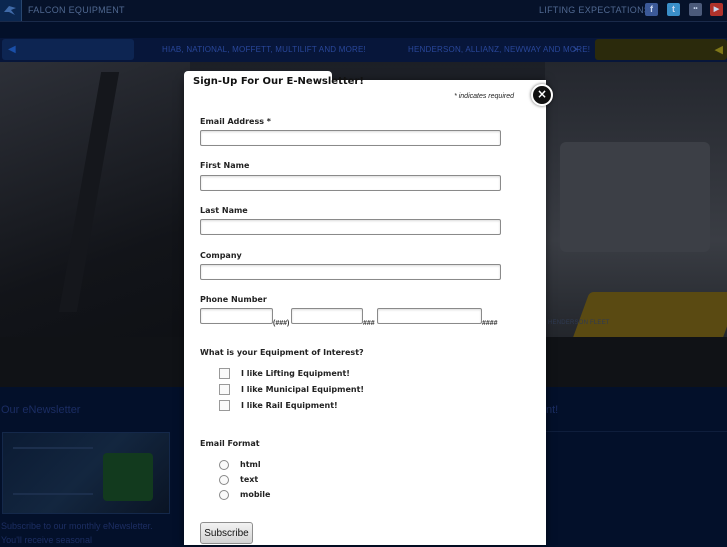 This screenshot has height=547, width=727. Describe the element at coordinates (289, 405) in the screenshot. I see `rail-checkbox-label: I like Rail Equipment!` at that location.